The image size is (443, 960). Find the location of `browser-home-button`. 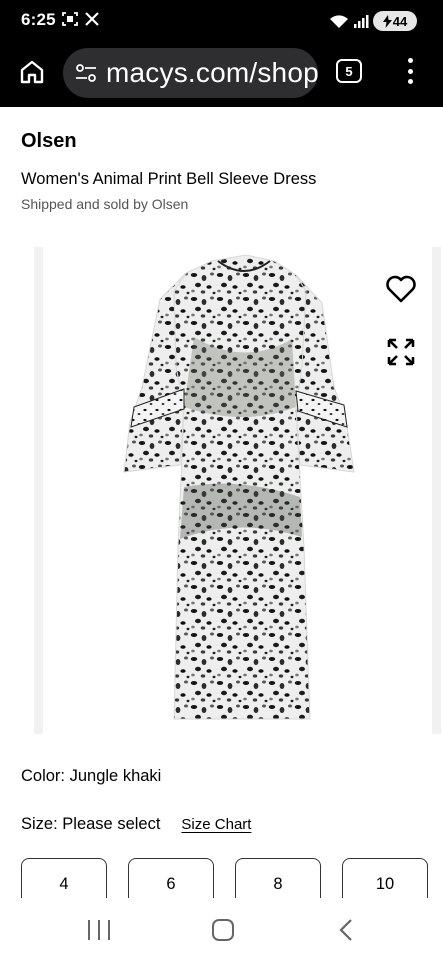

browser-home-button is located at coordinates (32, 72).